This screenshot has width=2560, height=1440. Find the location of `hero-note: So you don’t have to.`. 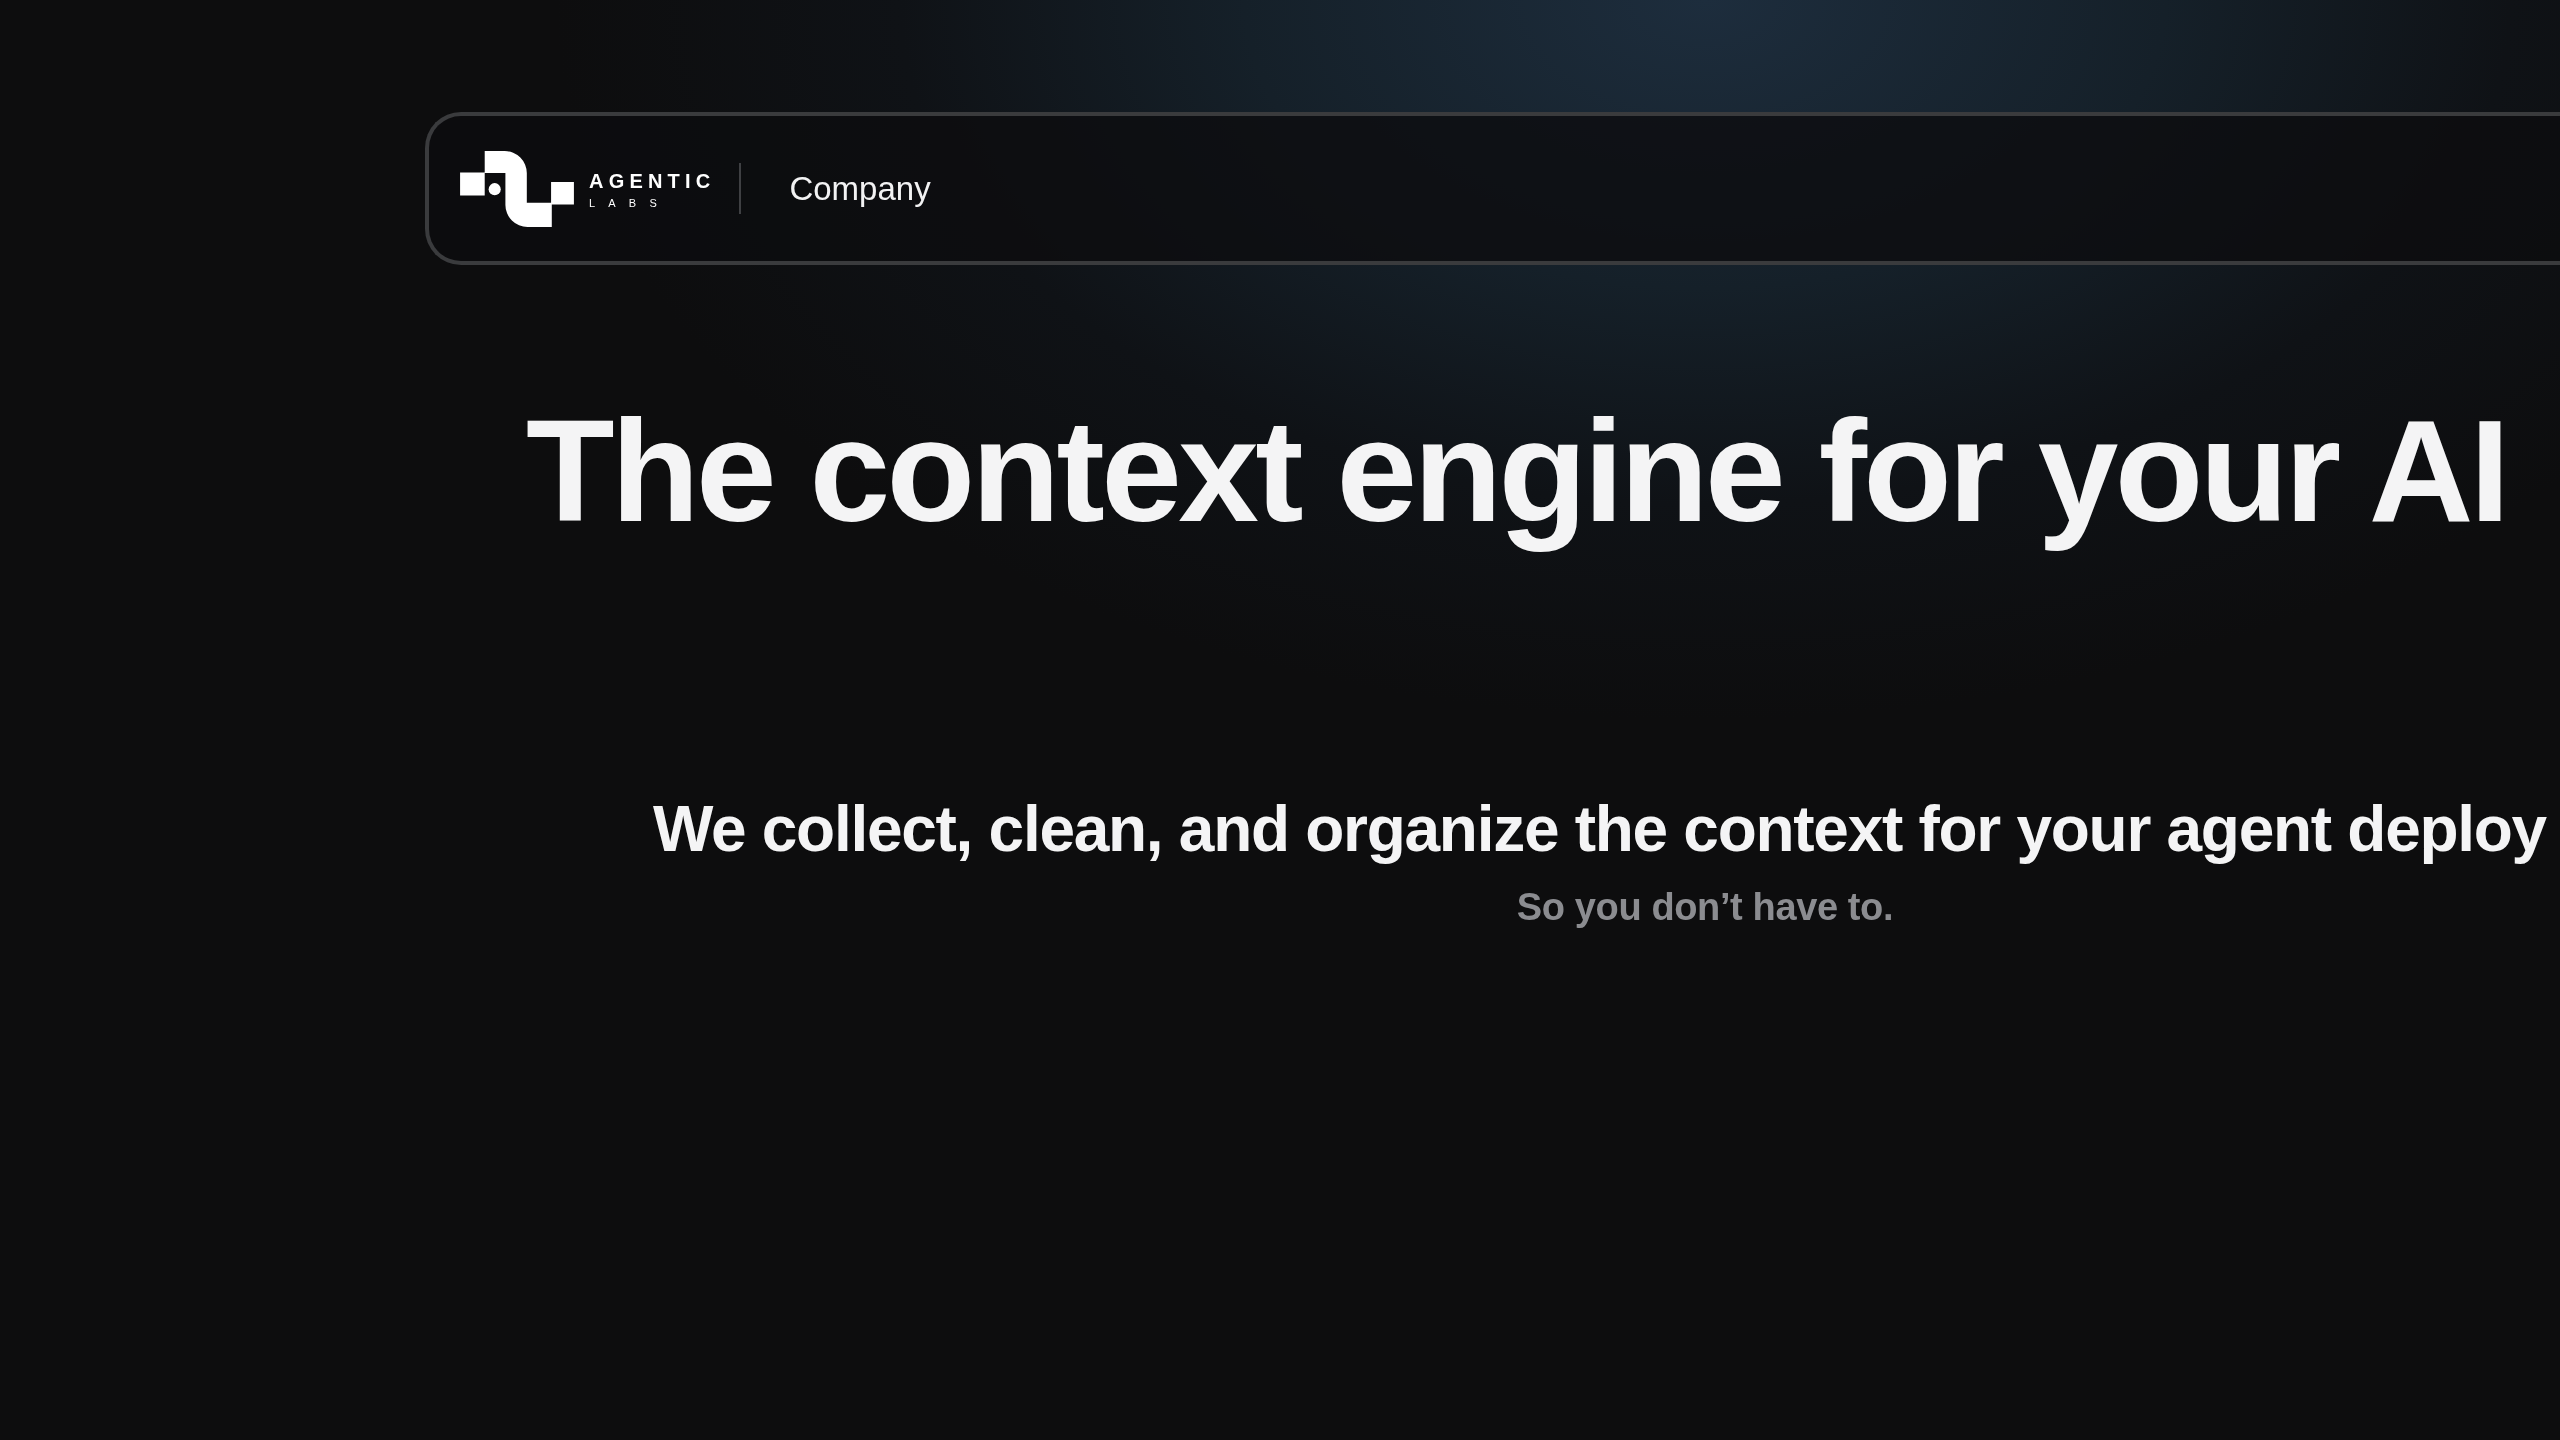

hero-note: So you don’t have to. is located at coordinates (1705, 908).